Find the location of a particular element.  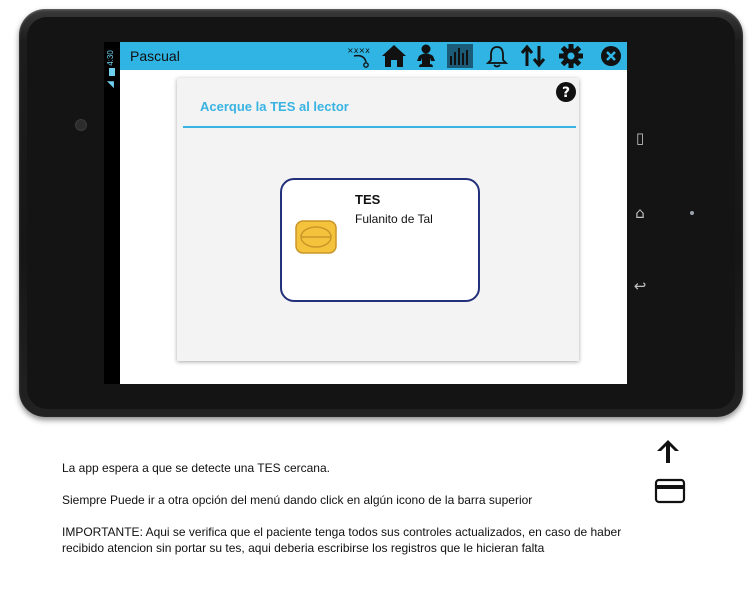

home-icon is located at coordinates (394, 56).